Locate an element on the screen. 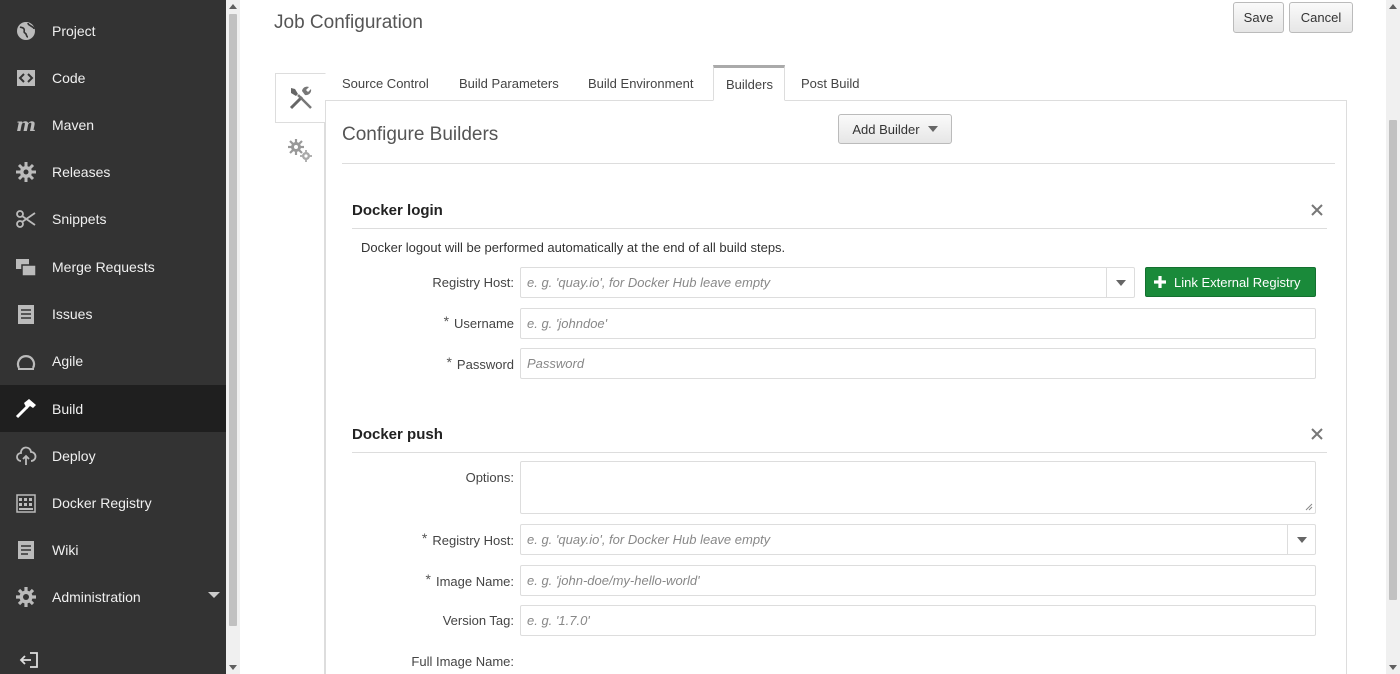 This screenshot has height=674, width=1400. version-tag-input is located at coordinates (918, 620).